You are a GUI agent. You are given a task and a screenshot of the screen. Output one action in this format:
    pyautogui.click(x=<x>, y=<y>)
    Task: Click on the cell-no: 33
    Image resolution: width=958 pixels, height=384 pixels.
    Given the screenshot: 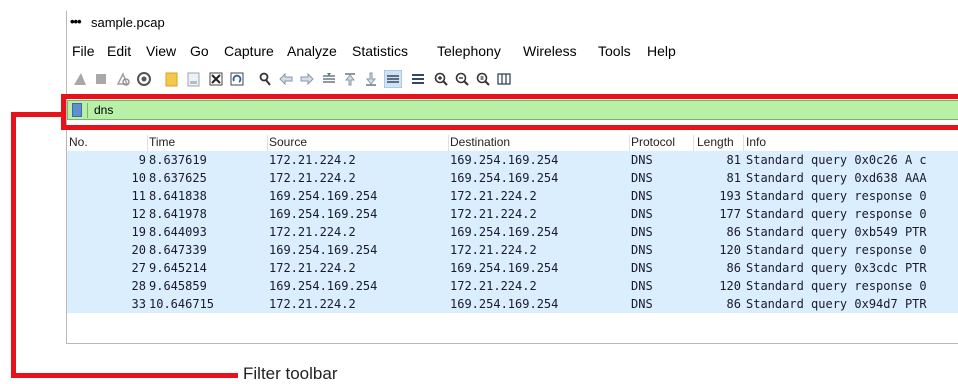 What is the action you would take?
    pyautogui.click(x=138, y=304)
    